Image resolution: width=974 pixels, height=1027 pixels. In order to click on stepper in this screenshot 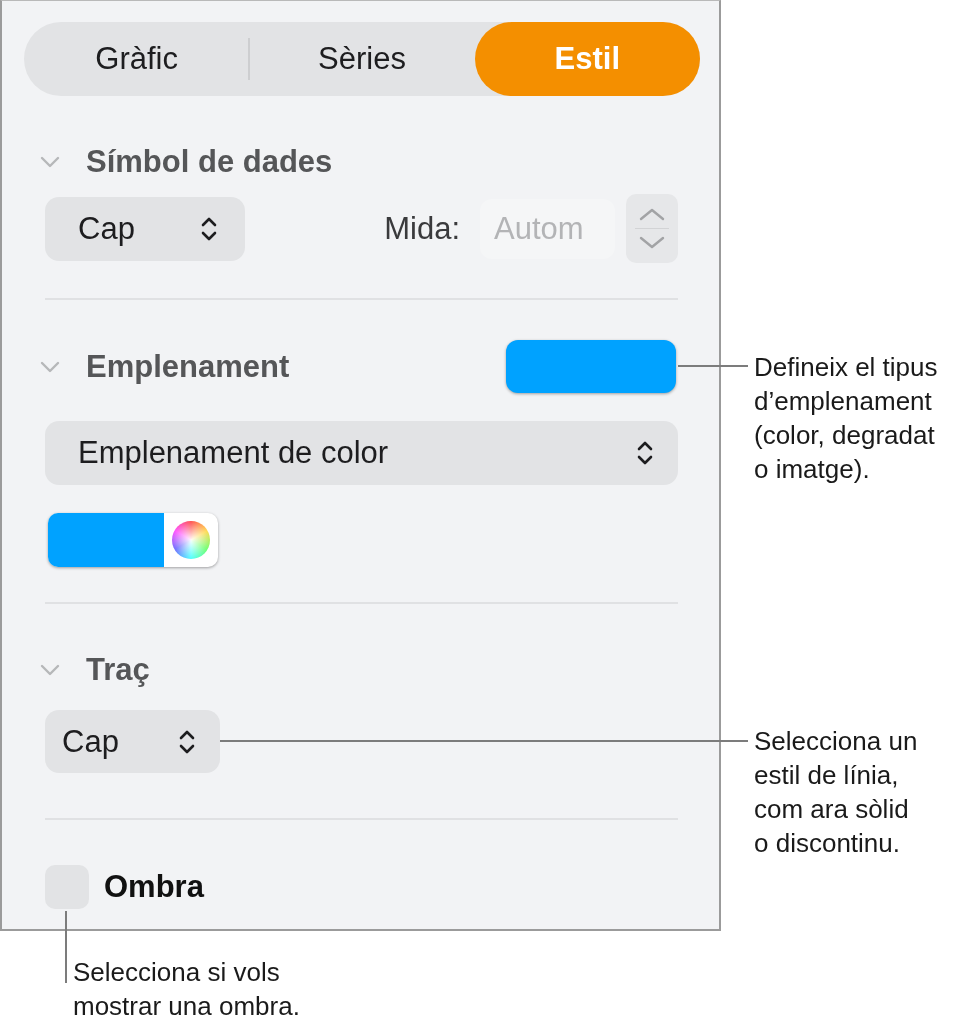, I will do `click(652, 228)`.